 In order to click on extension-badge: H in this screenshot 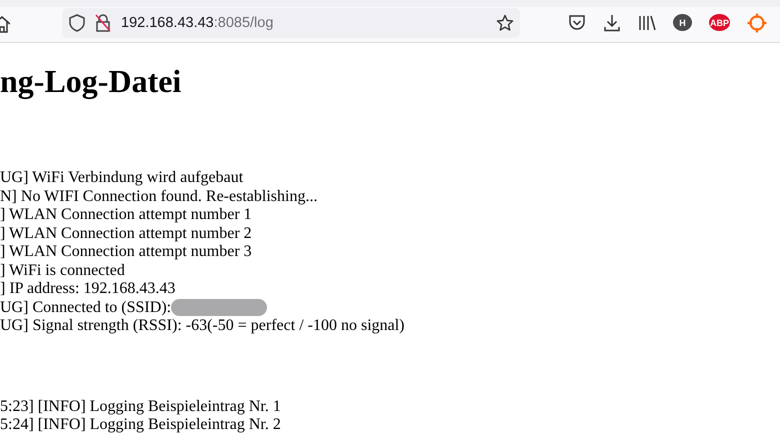, I will do `click(682, 22)`.